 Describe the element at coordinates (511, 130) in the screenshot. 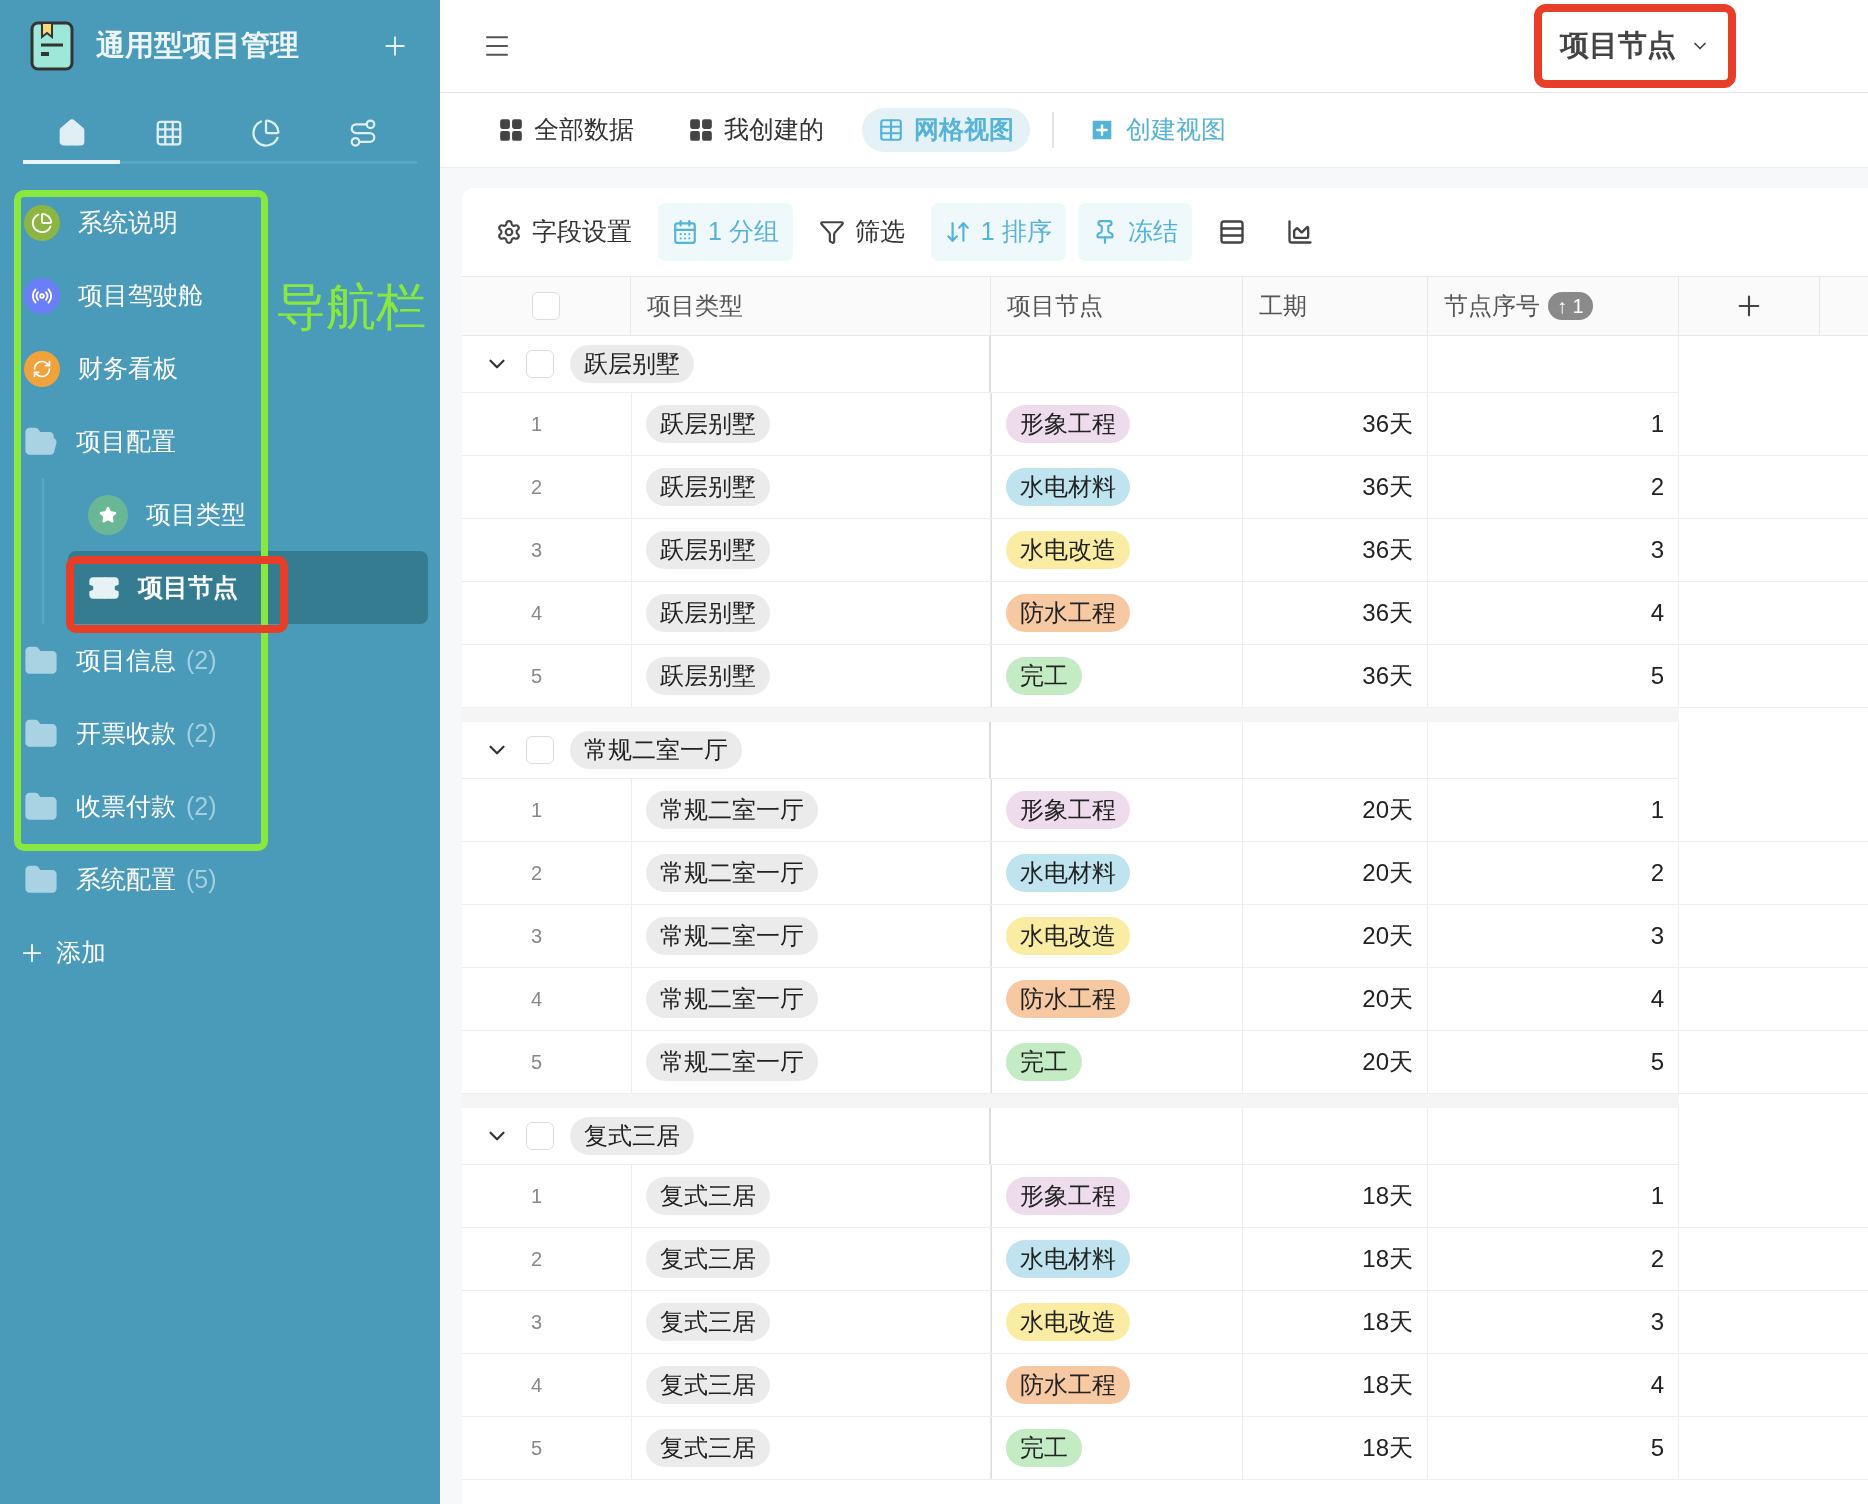

I see `grid-icon` at that location.